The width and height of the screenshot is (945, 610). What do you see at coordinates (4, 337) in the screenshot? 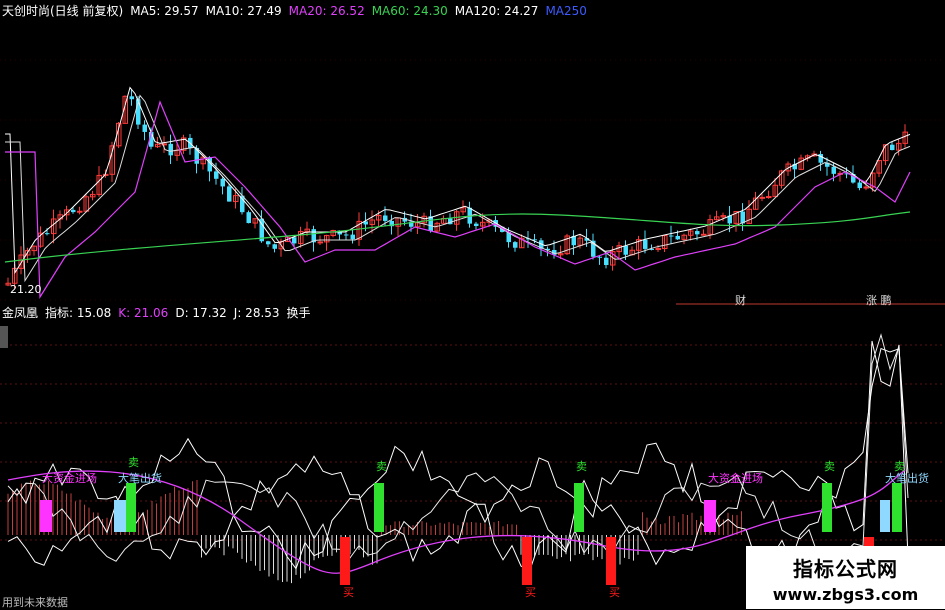
I see `panel-splitter-handle` at bounding box center [4, 337].